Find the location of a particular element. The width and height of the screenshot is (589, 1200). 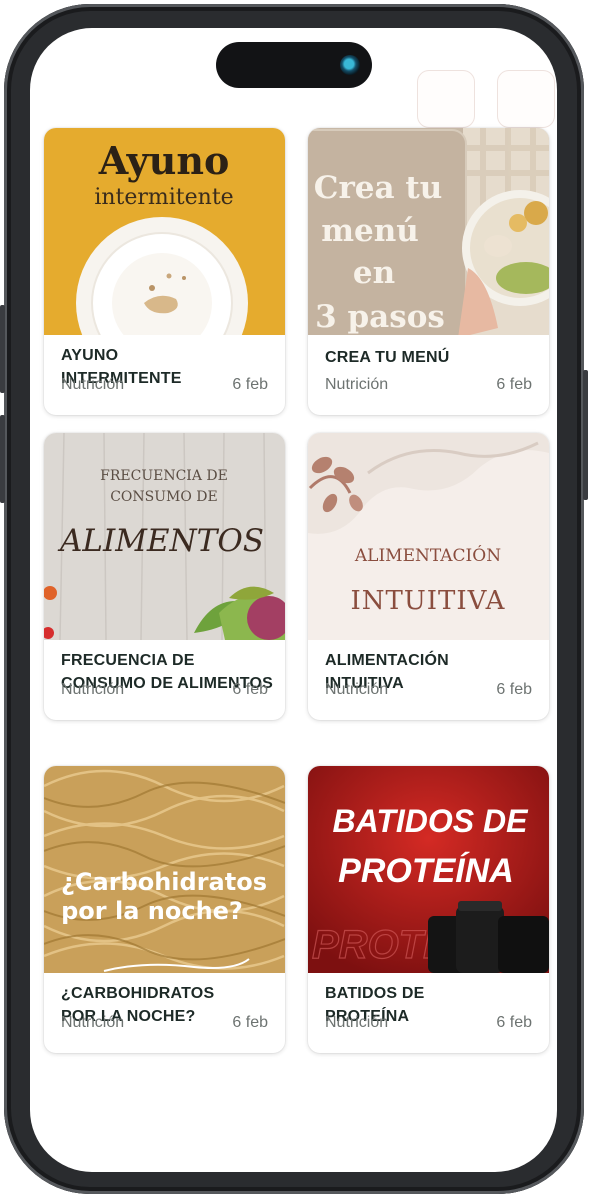

thumbnail-text: FRECUENCIA DE is located at coordinates (164, 476).